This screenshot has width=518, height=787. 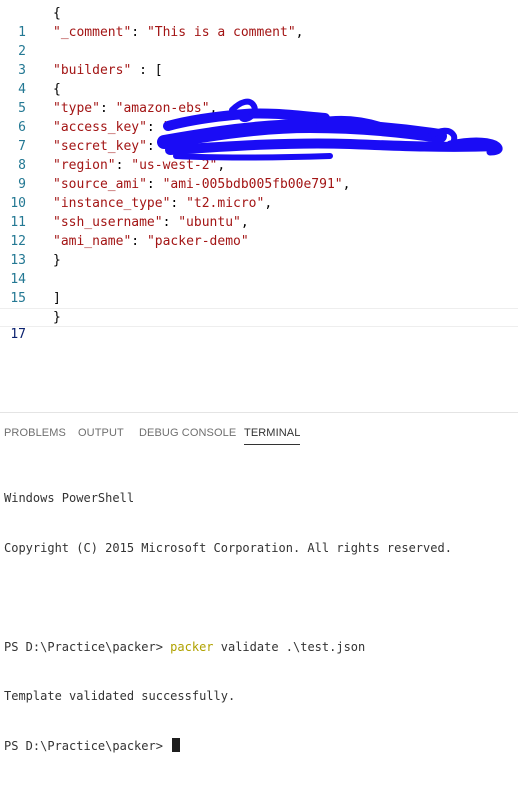 What do you see at coordinates (135, 108) in the screenshot?
I see `code-text: "type": "amazon-ebs",` at bounding box center [135, 108].